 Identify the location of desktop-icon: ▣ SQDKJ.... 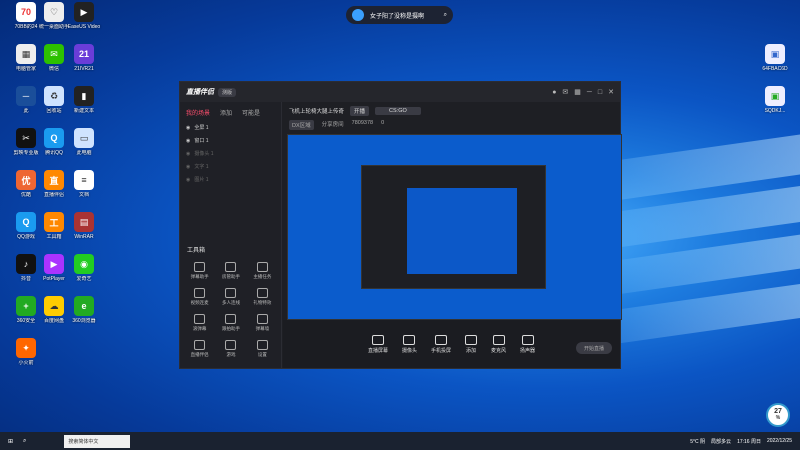
(775, 100).